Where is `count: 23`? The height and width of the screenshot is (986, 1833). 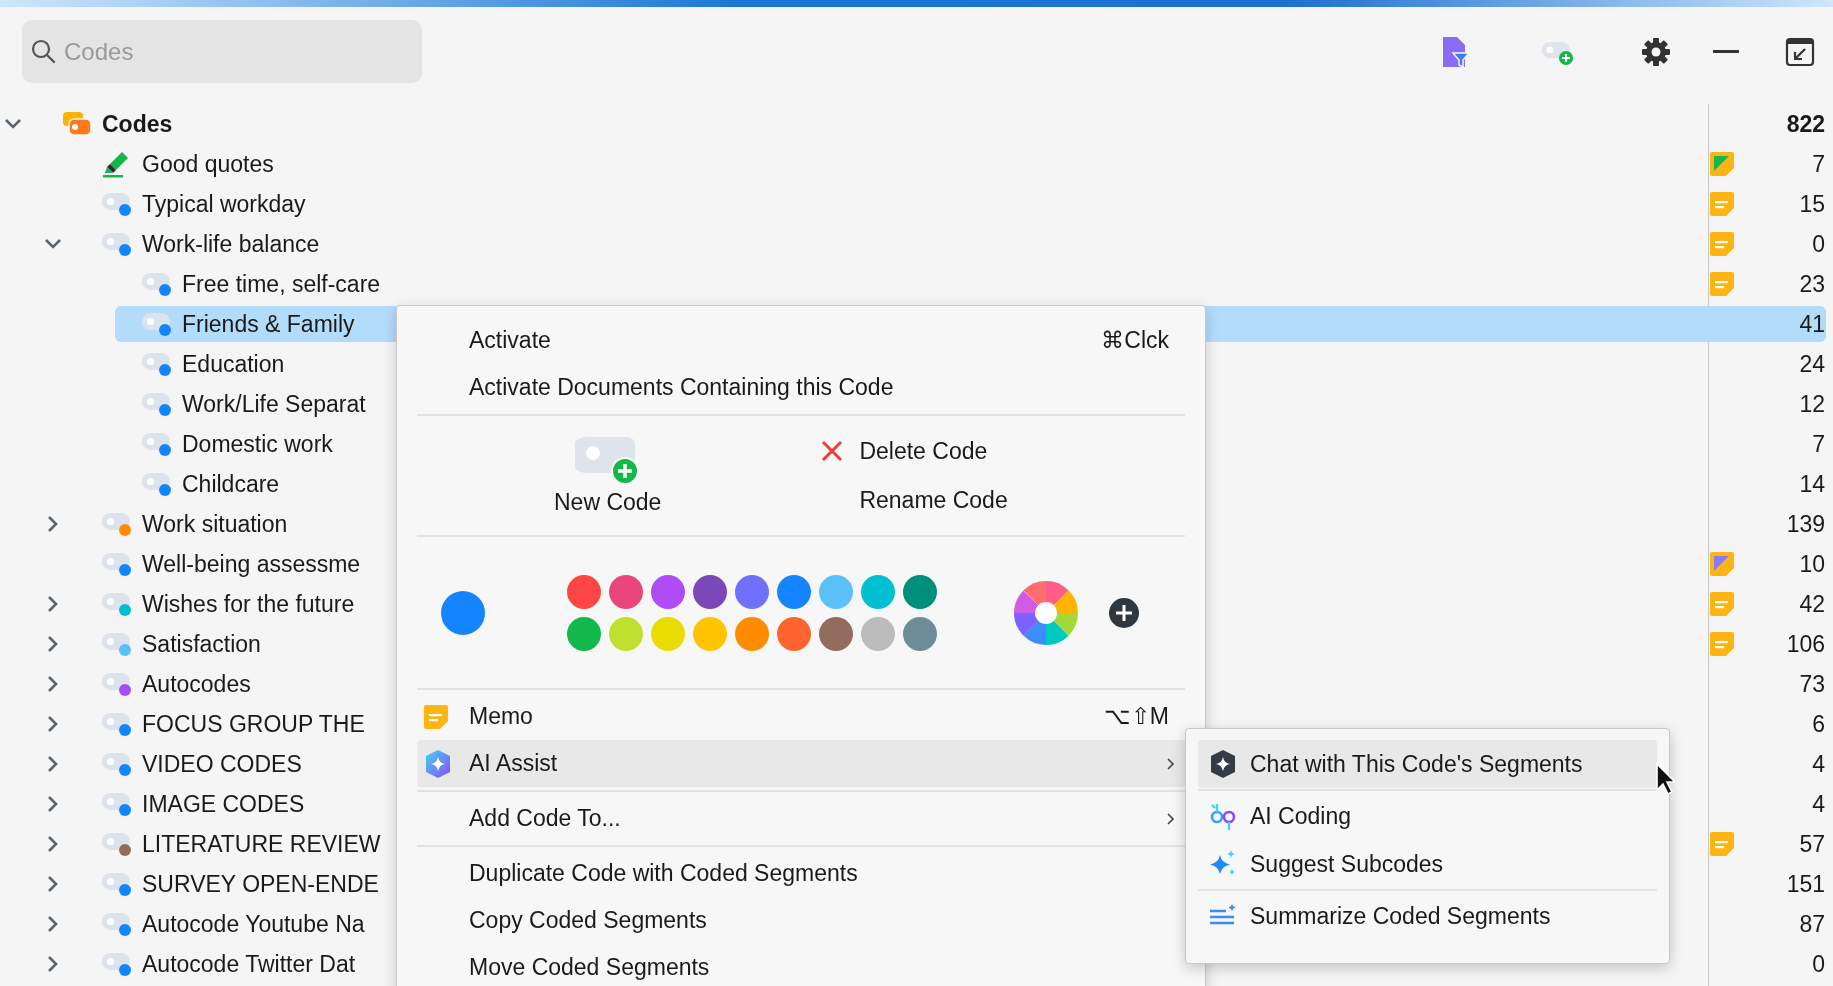 count: 23 is located at coordinates (1812, 284).